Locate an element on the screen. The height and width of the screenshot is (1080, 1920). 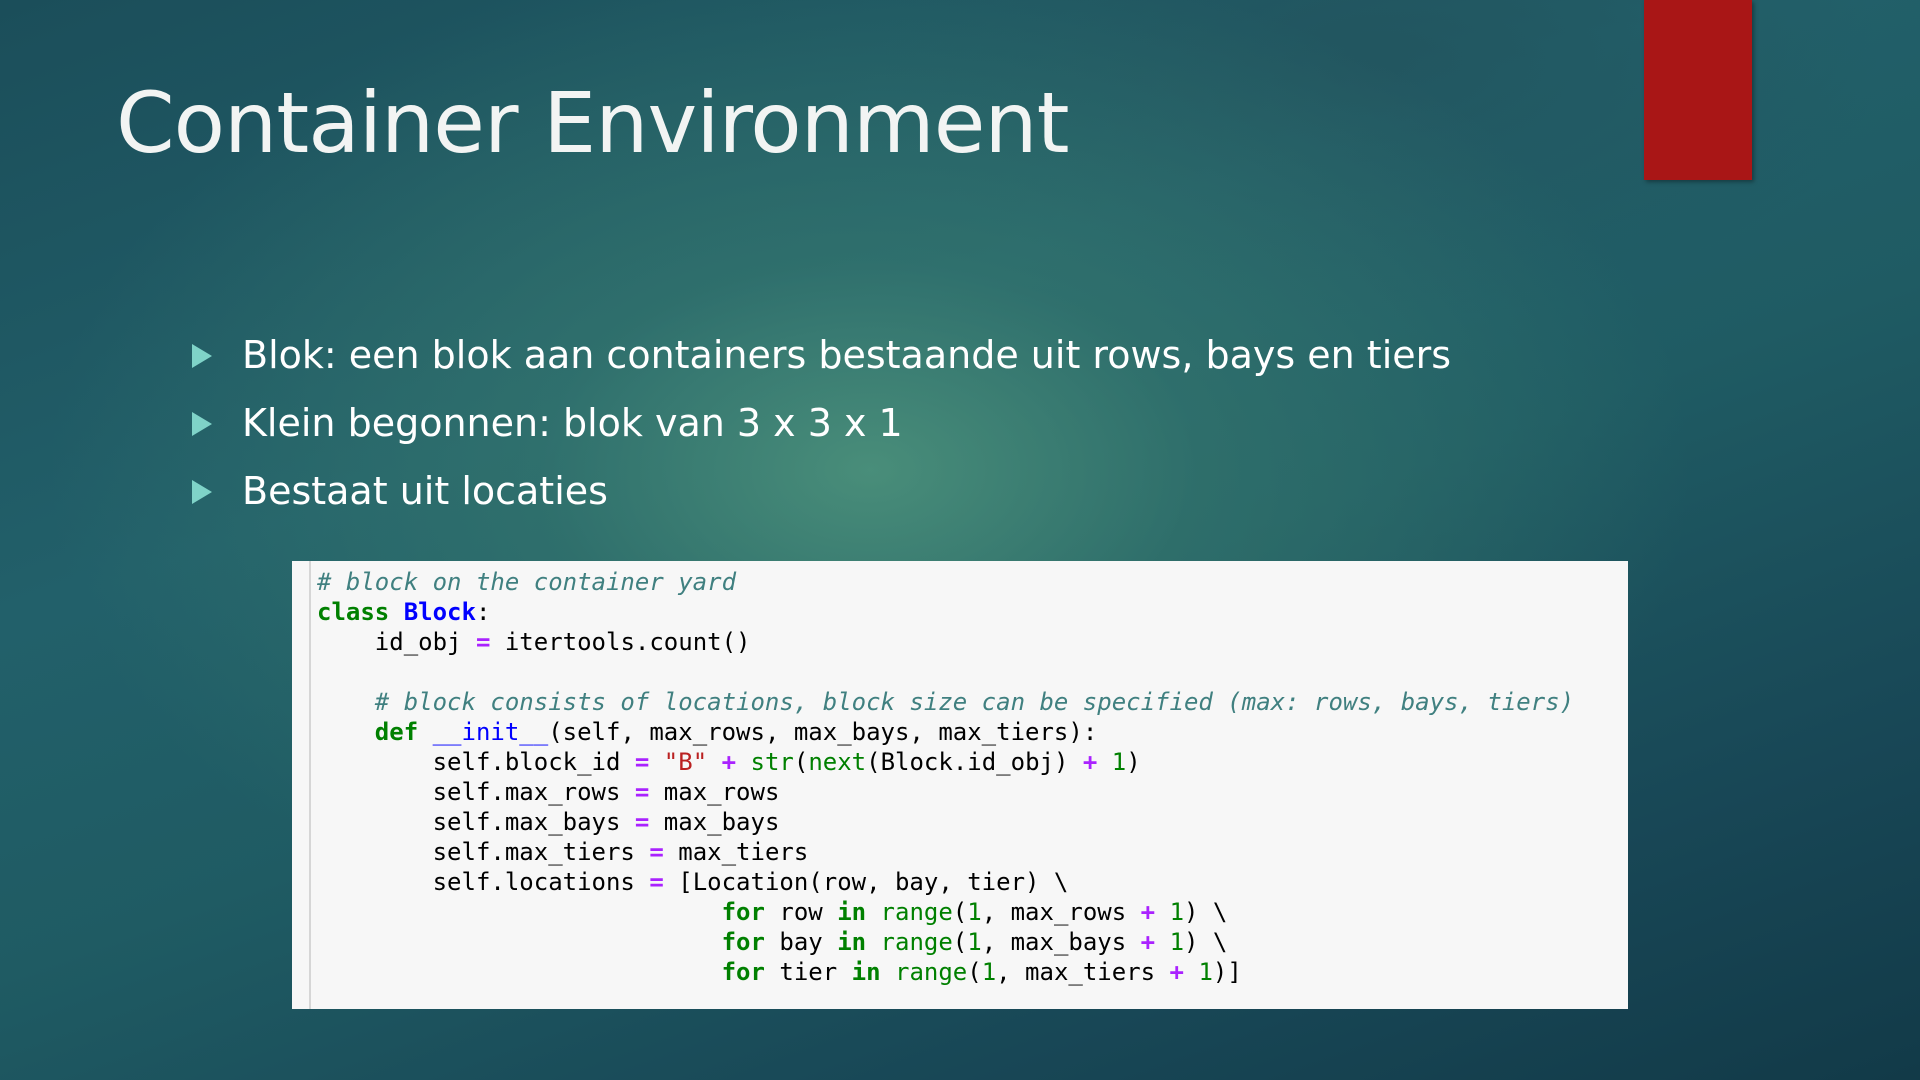
code-line: for tier in range(1, max_tiers + 1)] is located at coordinates (981, 972).